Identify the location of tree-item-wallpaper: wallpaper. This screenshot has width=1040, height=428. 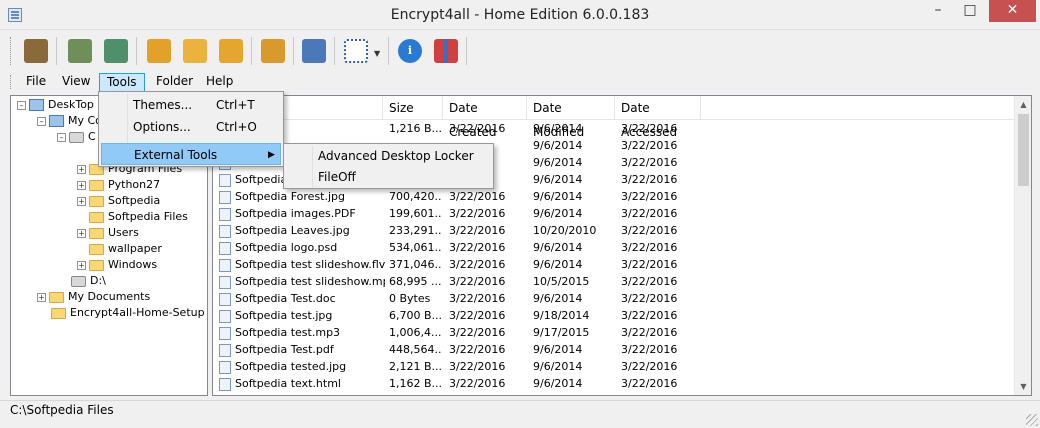
(125, 249).